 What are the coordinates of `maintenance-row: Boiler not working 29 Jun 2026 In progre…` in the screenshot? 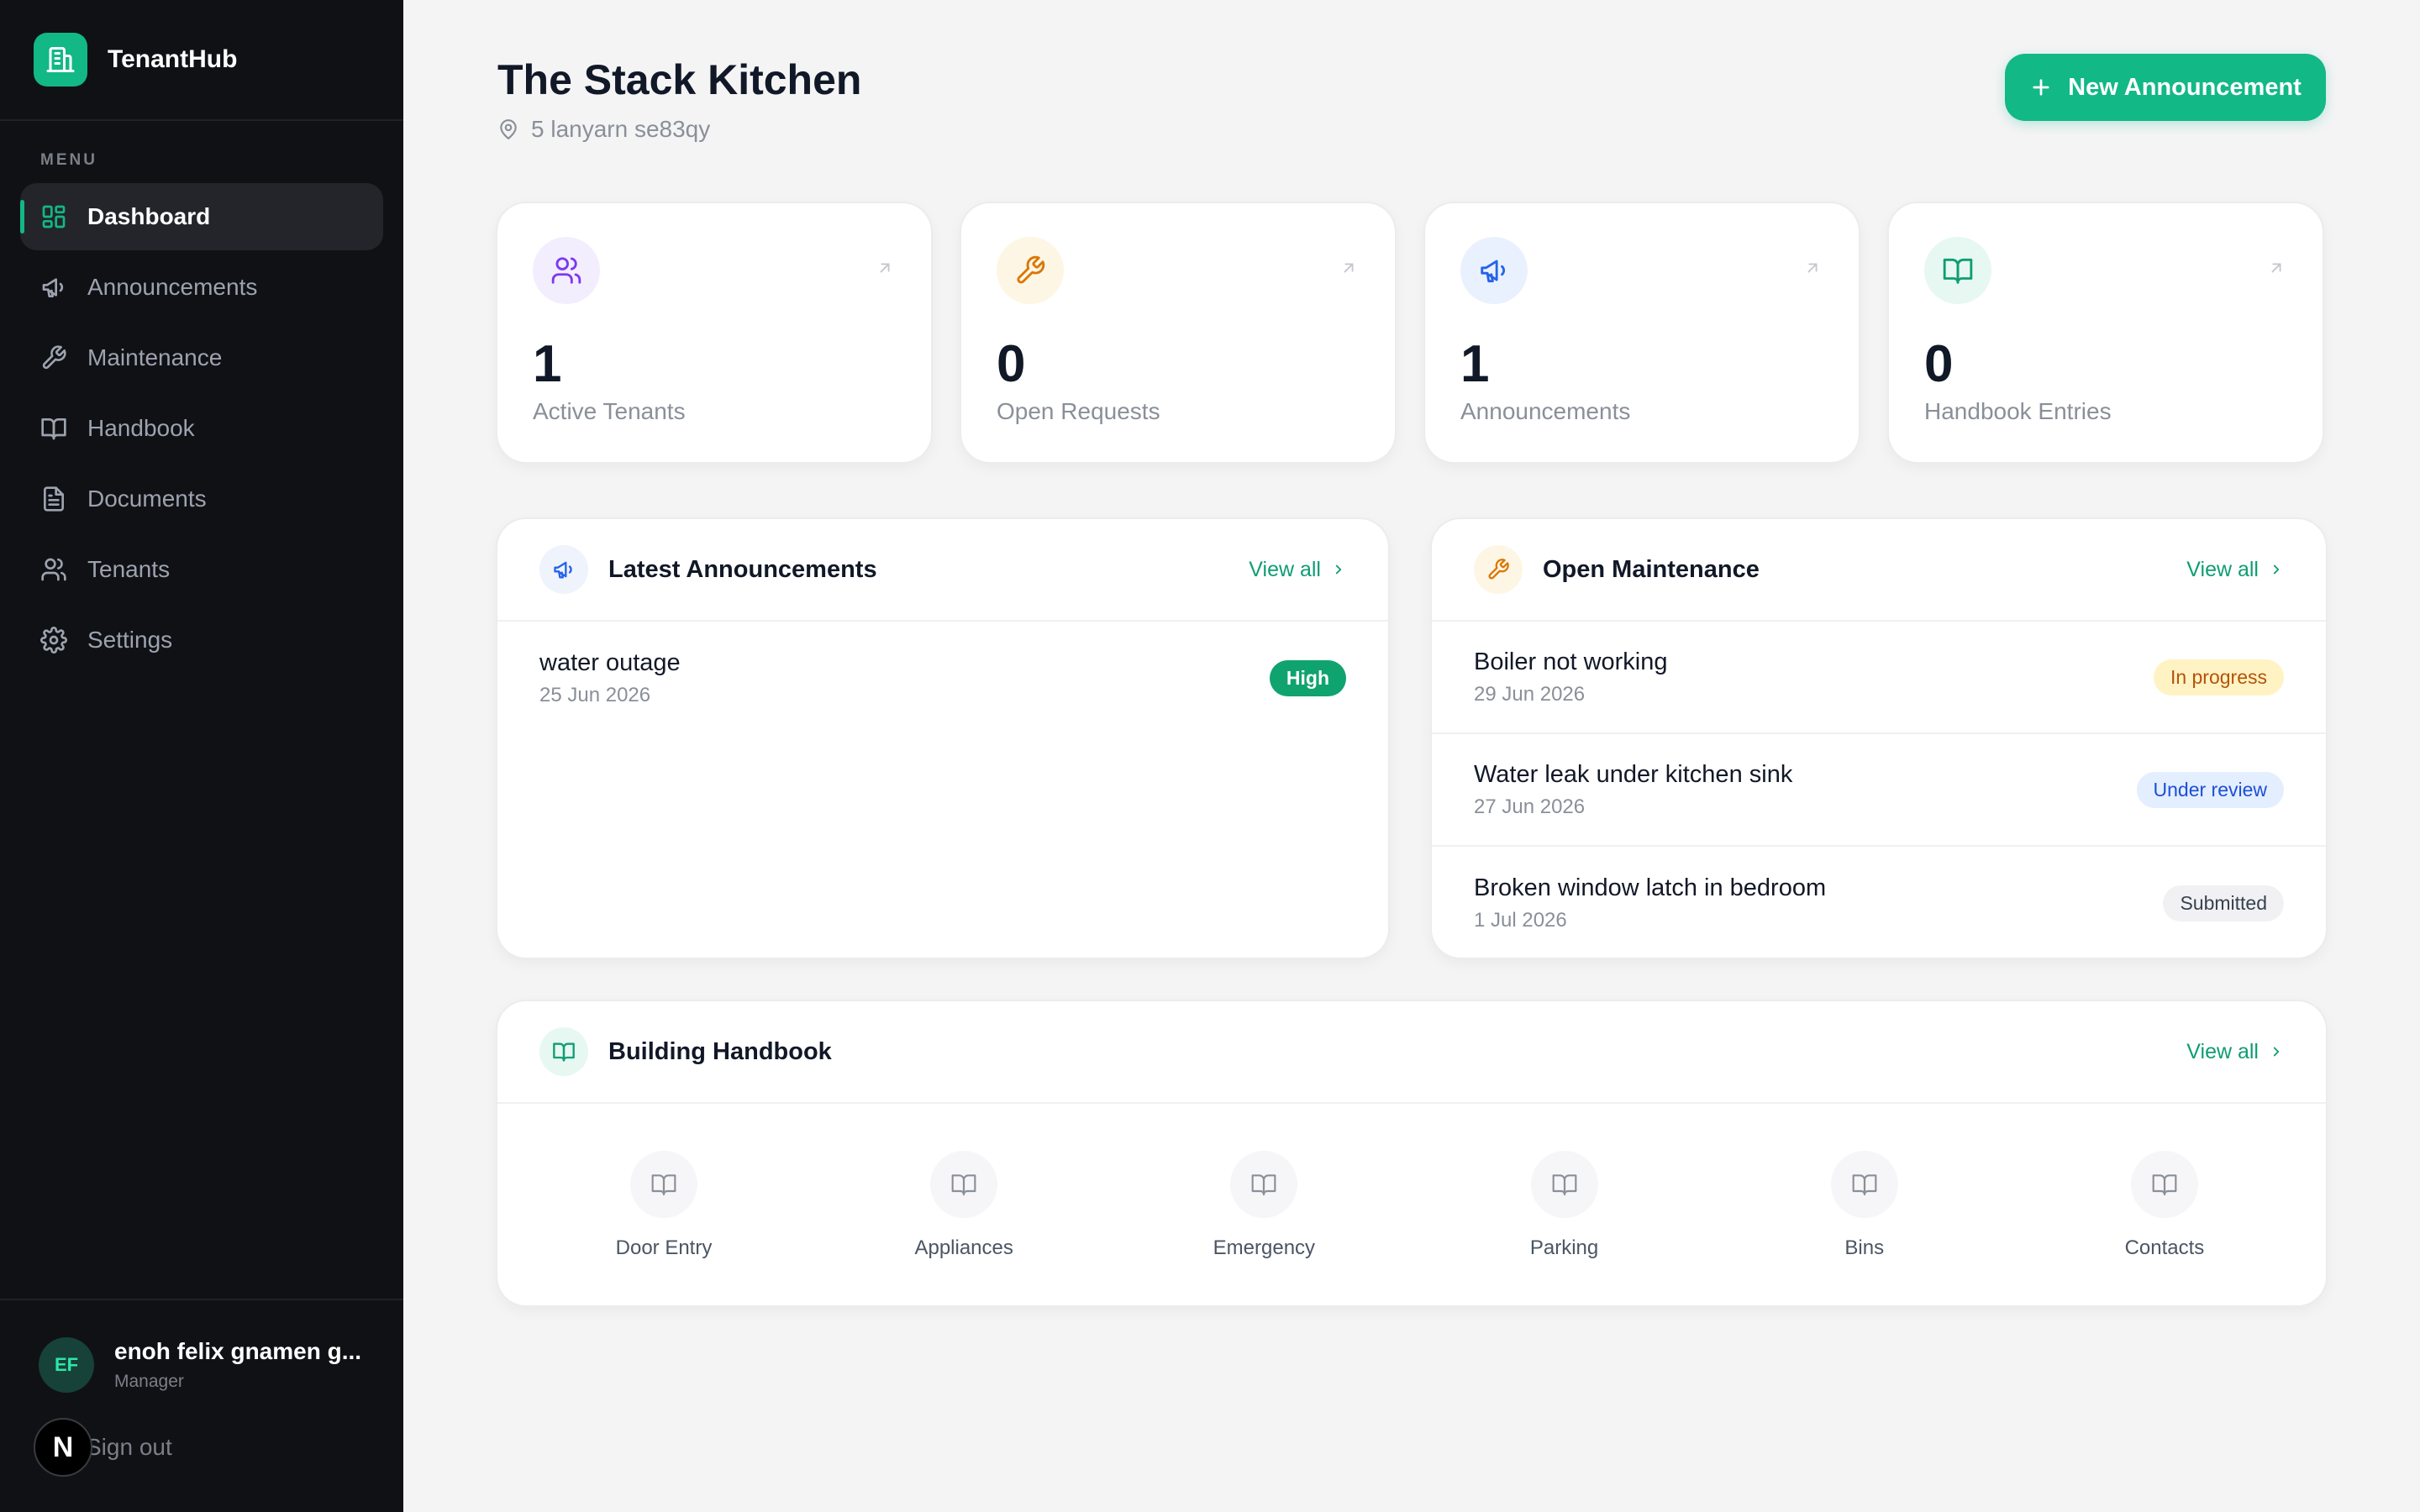 It's located at (1879, 678).